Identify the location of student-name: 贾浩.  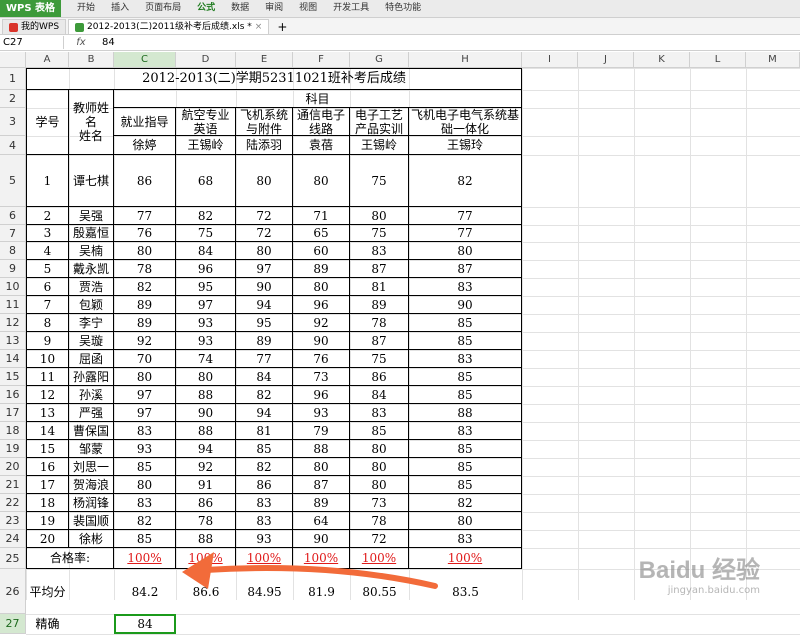
(91, 287).